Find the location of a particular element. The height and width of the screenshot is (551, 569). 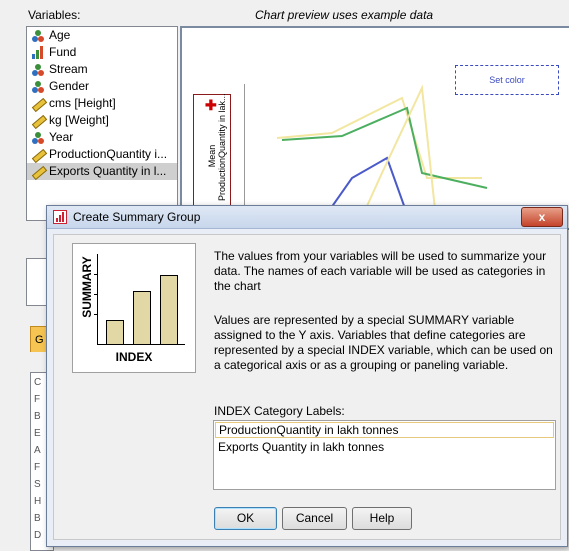

gallery-letter: S is located at coordinates (37, 484).